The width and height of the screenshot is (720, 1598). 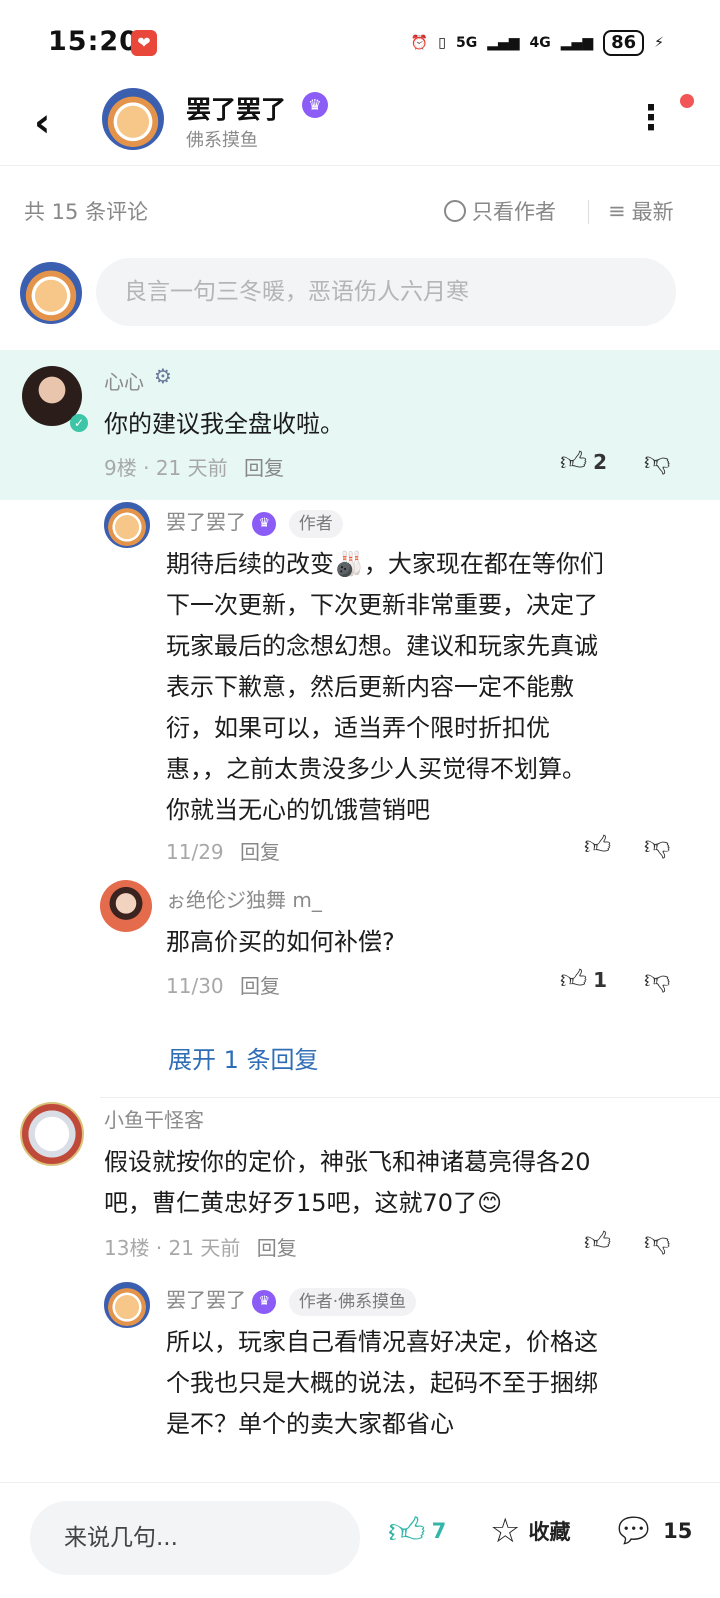 What do you see at coordinates (86, 212) in the screenshot?
I see `comment-count: 共 15 条评论` at bounding box center [86, 212].